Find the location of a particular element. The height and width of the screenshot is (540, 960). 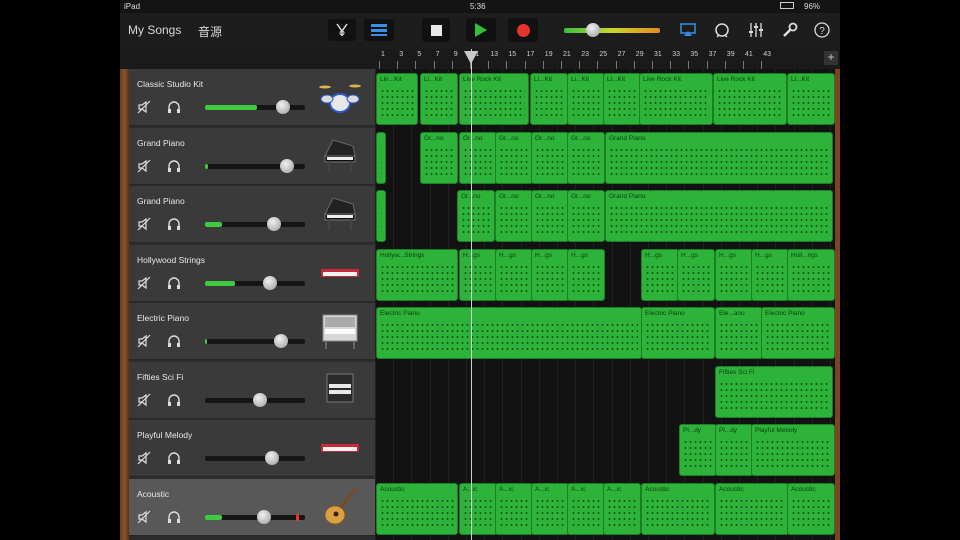

track-header: Playful Melody is located at coordinates (252, 448).